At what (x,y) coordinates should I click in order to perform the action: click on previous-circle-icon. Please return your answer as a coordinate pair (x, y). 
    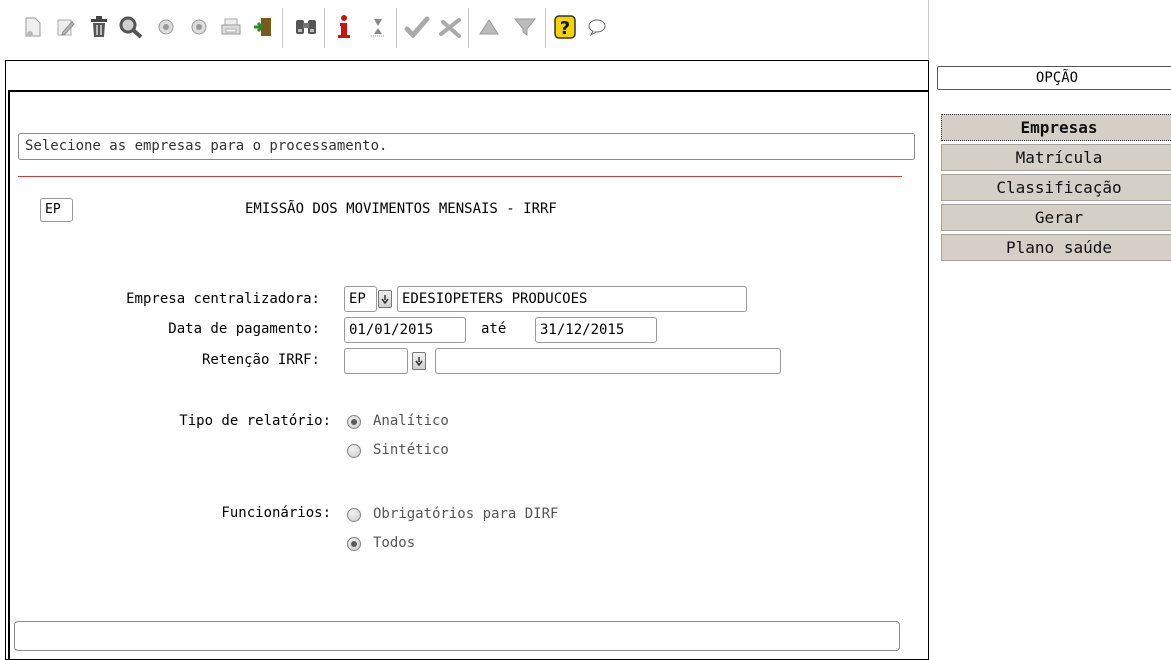
    Looking at the image, I should click on (166, 27).